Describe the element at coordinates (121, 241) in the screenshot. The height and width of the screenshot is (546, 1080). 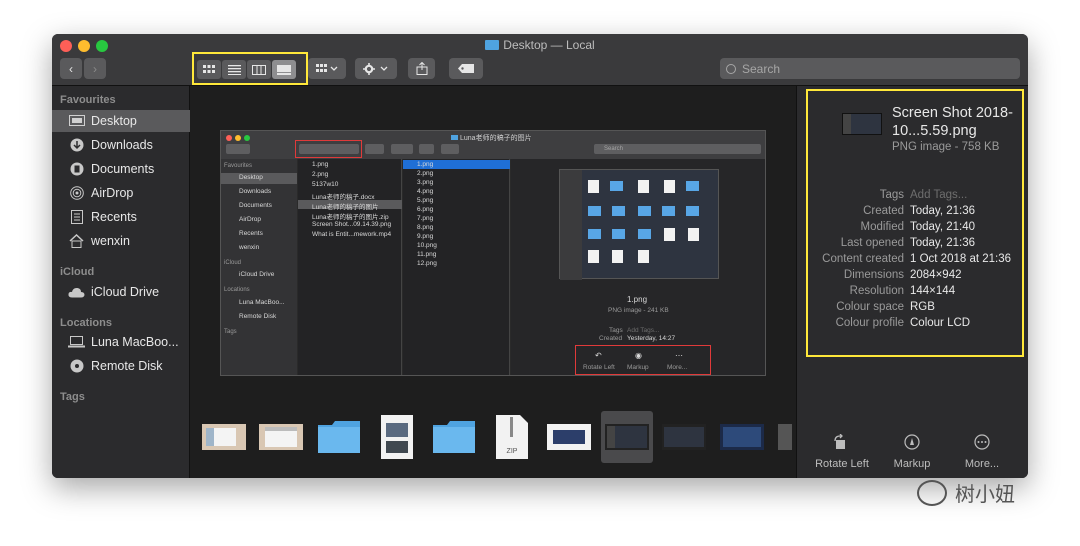
I see `sidebar-item-wenxin: wenxin` at that location.